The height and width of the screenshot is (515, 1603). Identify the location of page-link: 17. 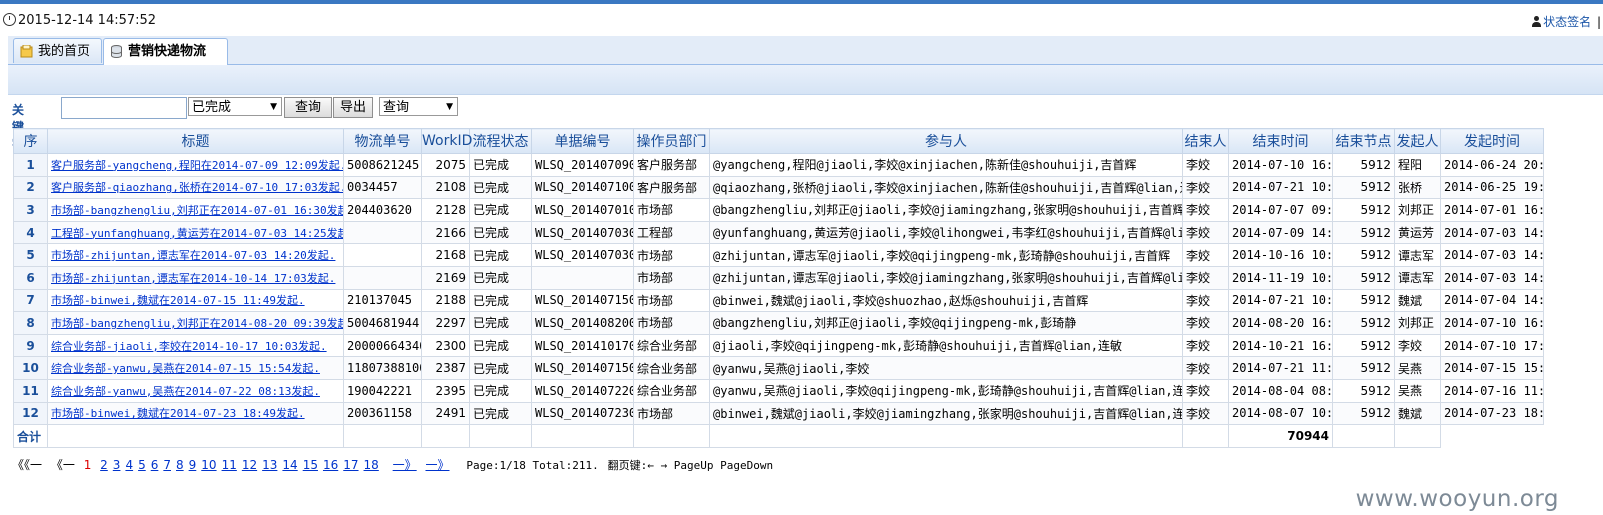
(350, 465).